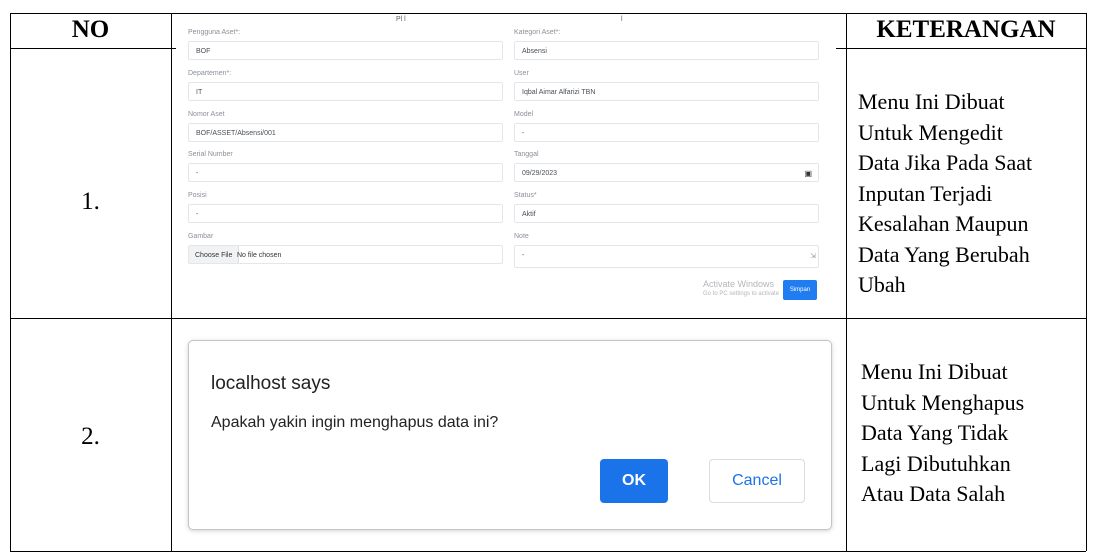 This screenshot has width=1097, height=552. What do you see at coordinates (214, 254) in the screenshot?
I see `choose-file-button: Choose File` at bounding box center [214, 254].